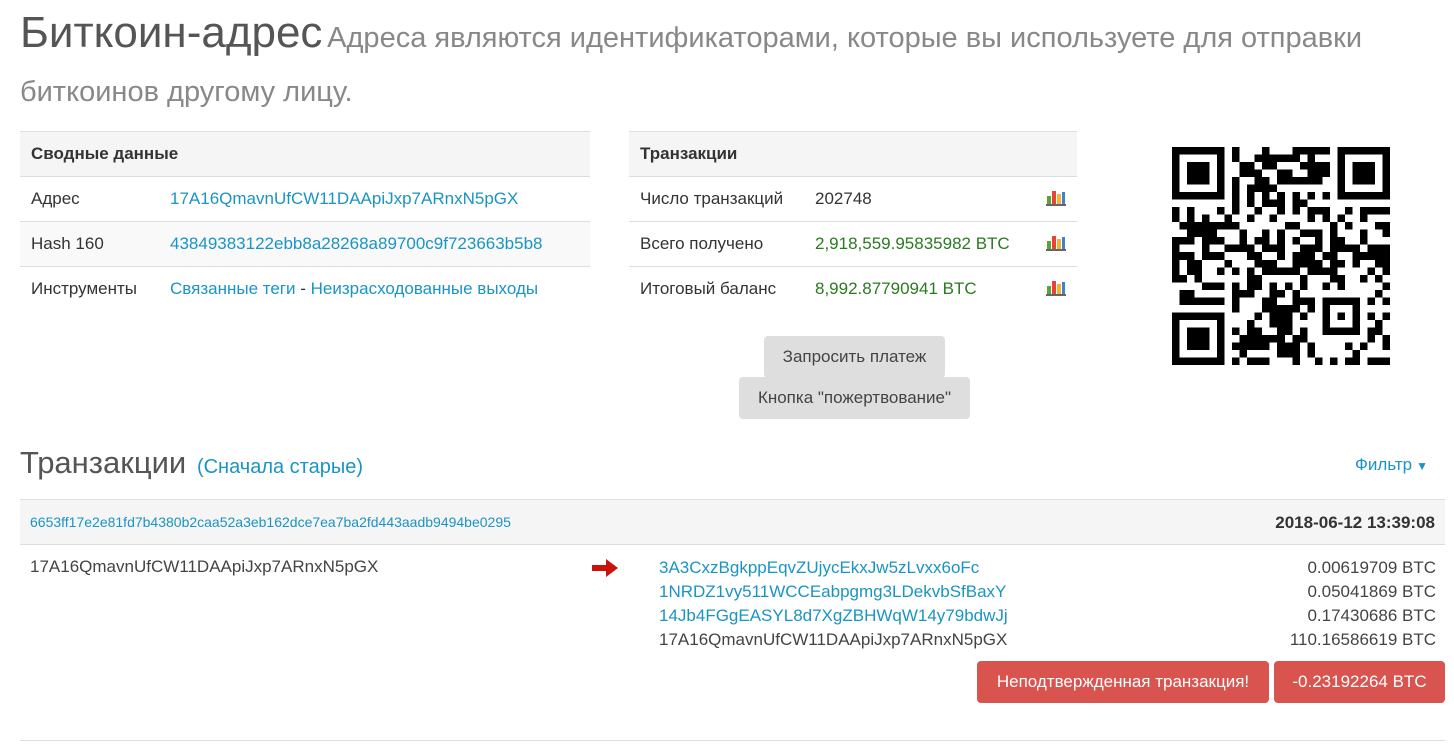  What do you see at coordinates (919, 199) in the screenshot?
I see `tx-count-value: 202748` at bounding box center [919, 199].